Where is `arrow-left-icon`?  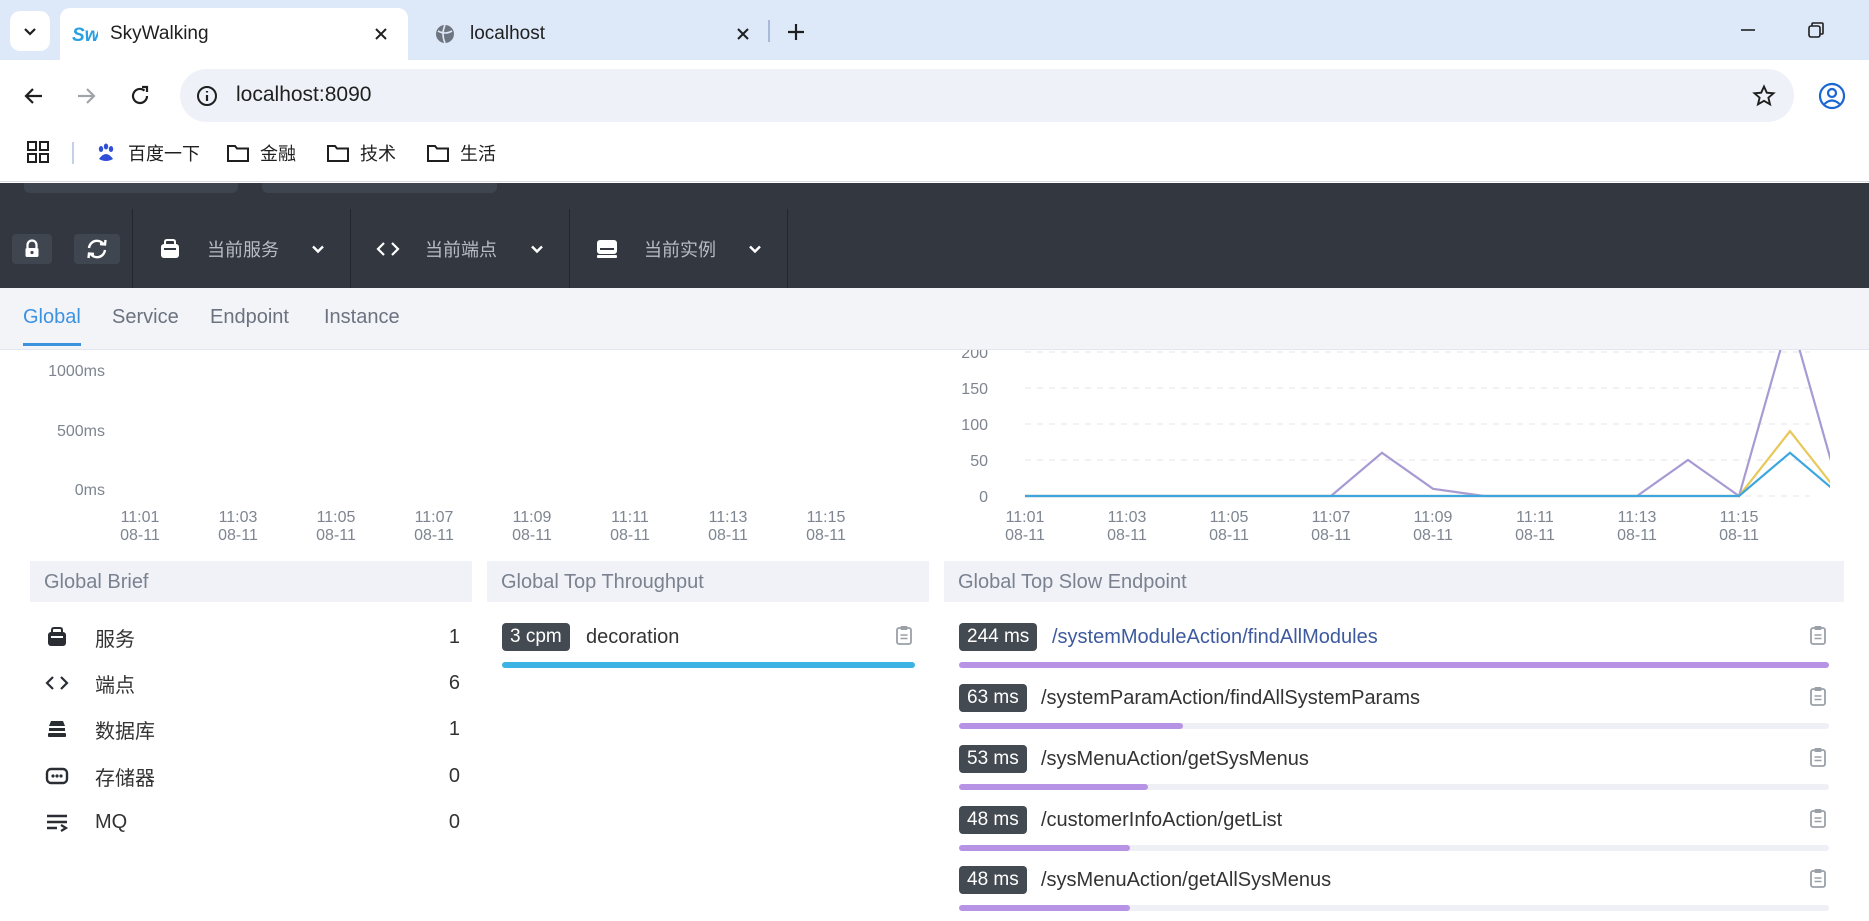
arrow-left-icon is located at coordinates (34, 96).